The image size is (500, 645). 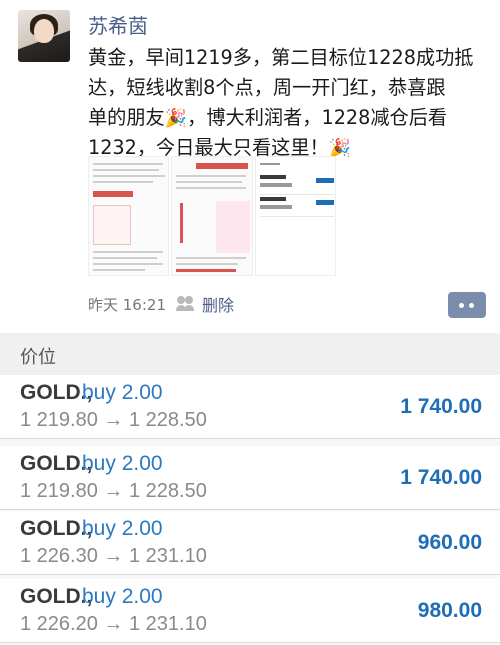 I want to click on trade-profit: 960.00, so click(x=449, y=542).